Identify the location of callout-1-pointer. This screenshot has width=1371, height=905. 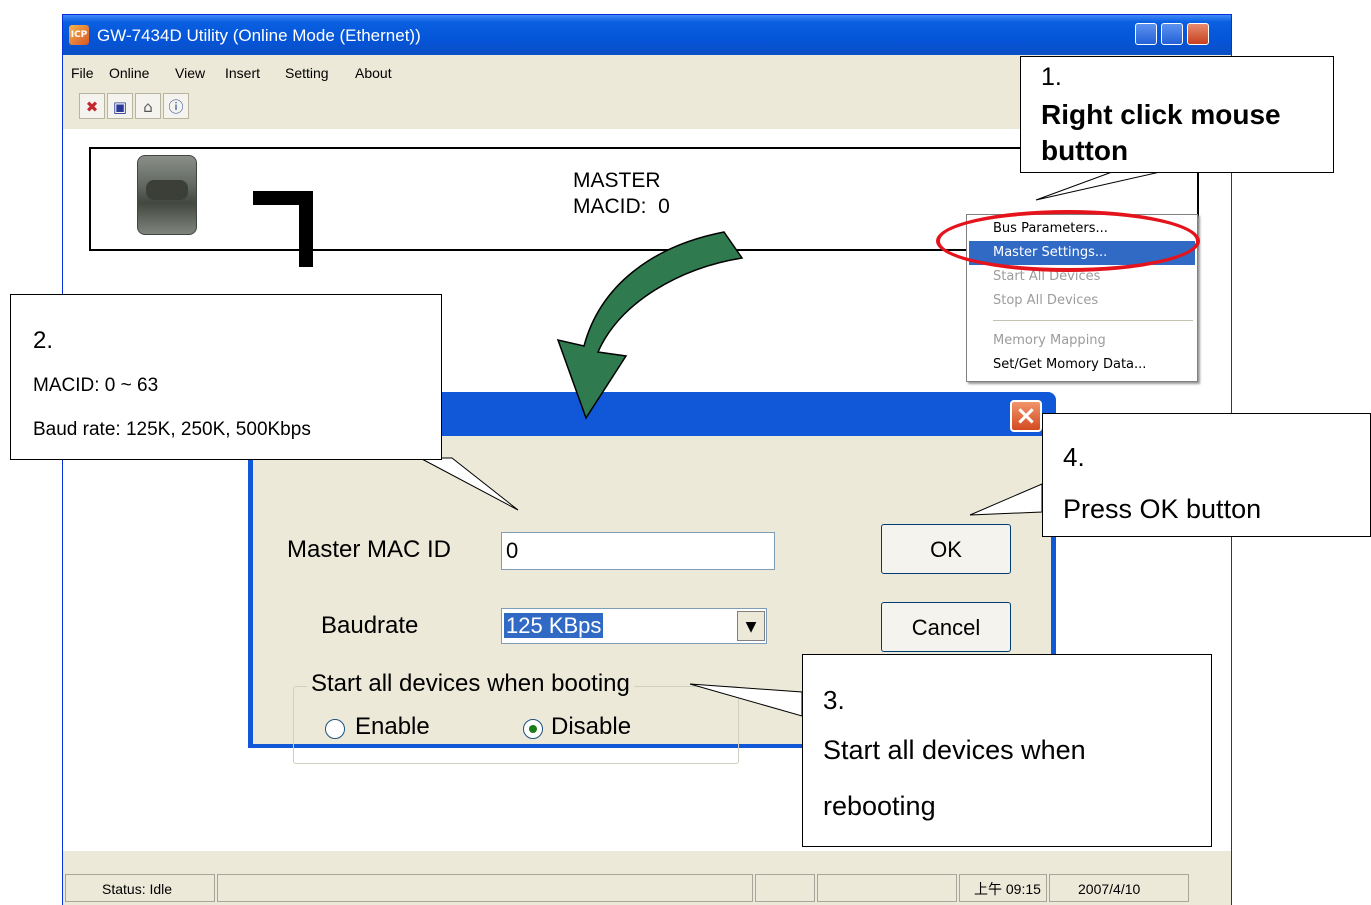
(1098, 186).